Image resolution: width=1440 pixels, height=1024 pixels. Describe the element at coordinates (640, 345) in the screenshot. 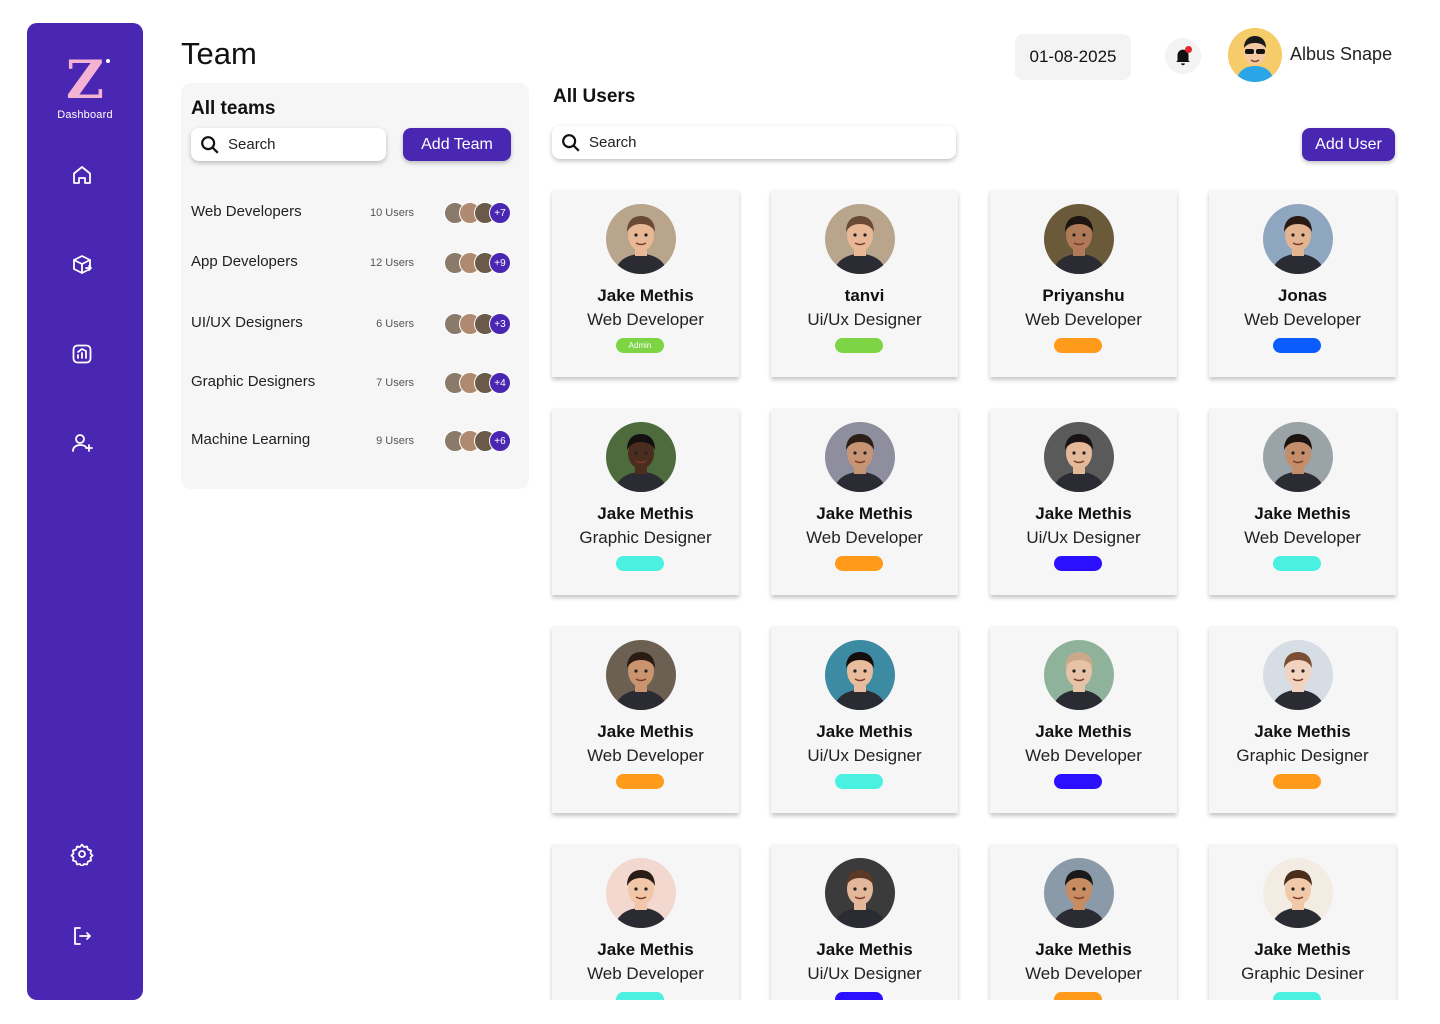

I see `status-badge: Admin` at that location.